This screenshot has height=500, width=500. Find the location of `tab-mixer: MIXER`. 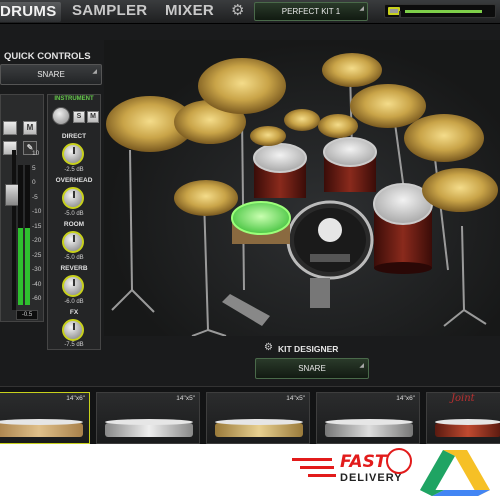

tab-mixer: MIXER is located at coordinates (189, 12).